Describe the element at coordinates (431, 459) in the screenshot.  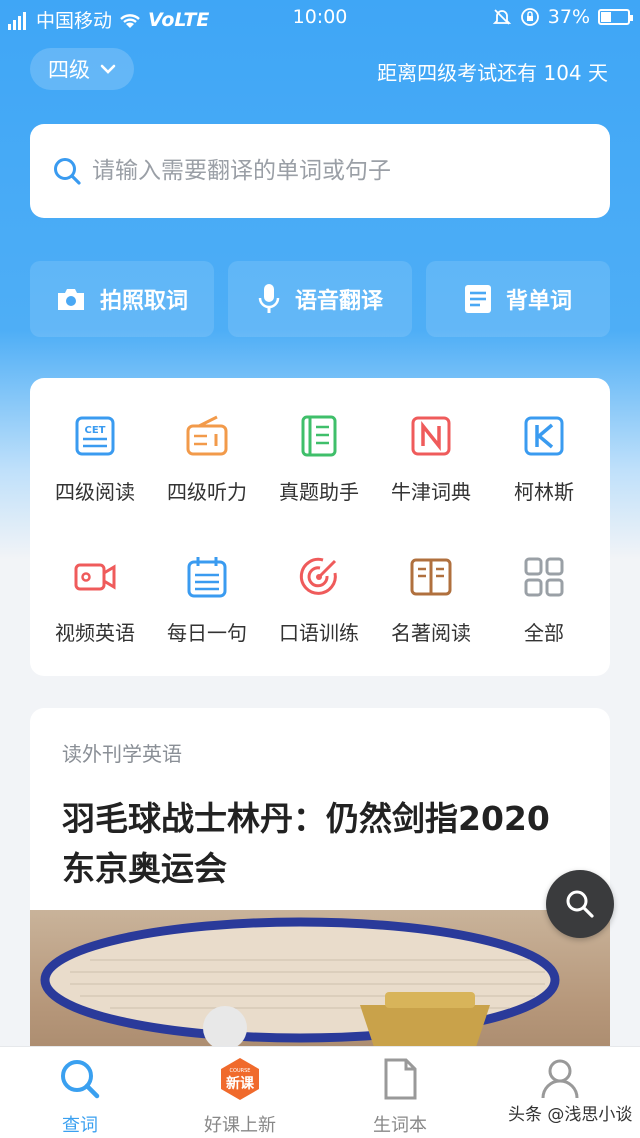
I see `tool-oxford-dictionary: 牛津词典` at that location.